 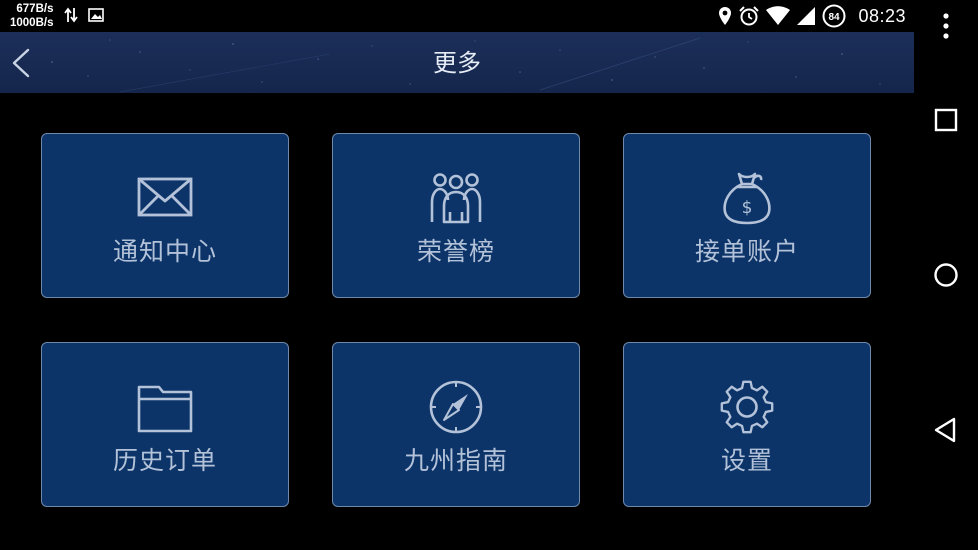 I want to click on status-bar: 677B/s 1000B/s 84 08:23, so click(x=457, y=16).